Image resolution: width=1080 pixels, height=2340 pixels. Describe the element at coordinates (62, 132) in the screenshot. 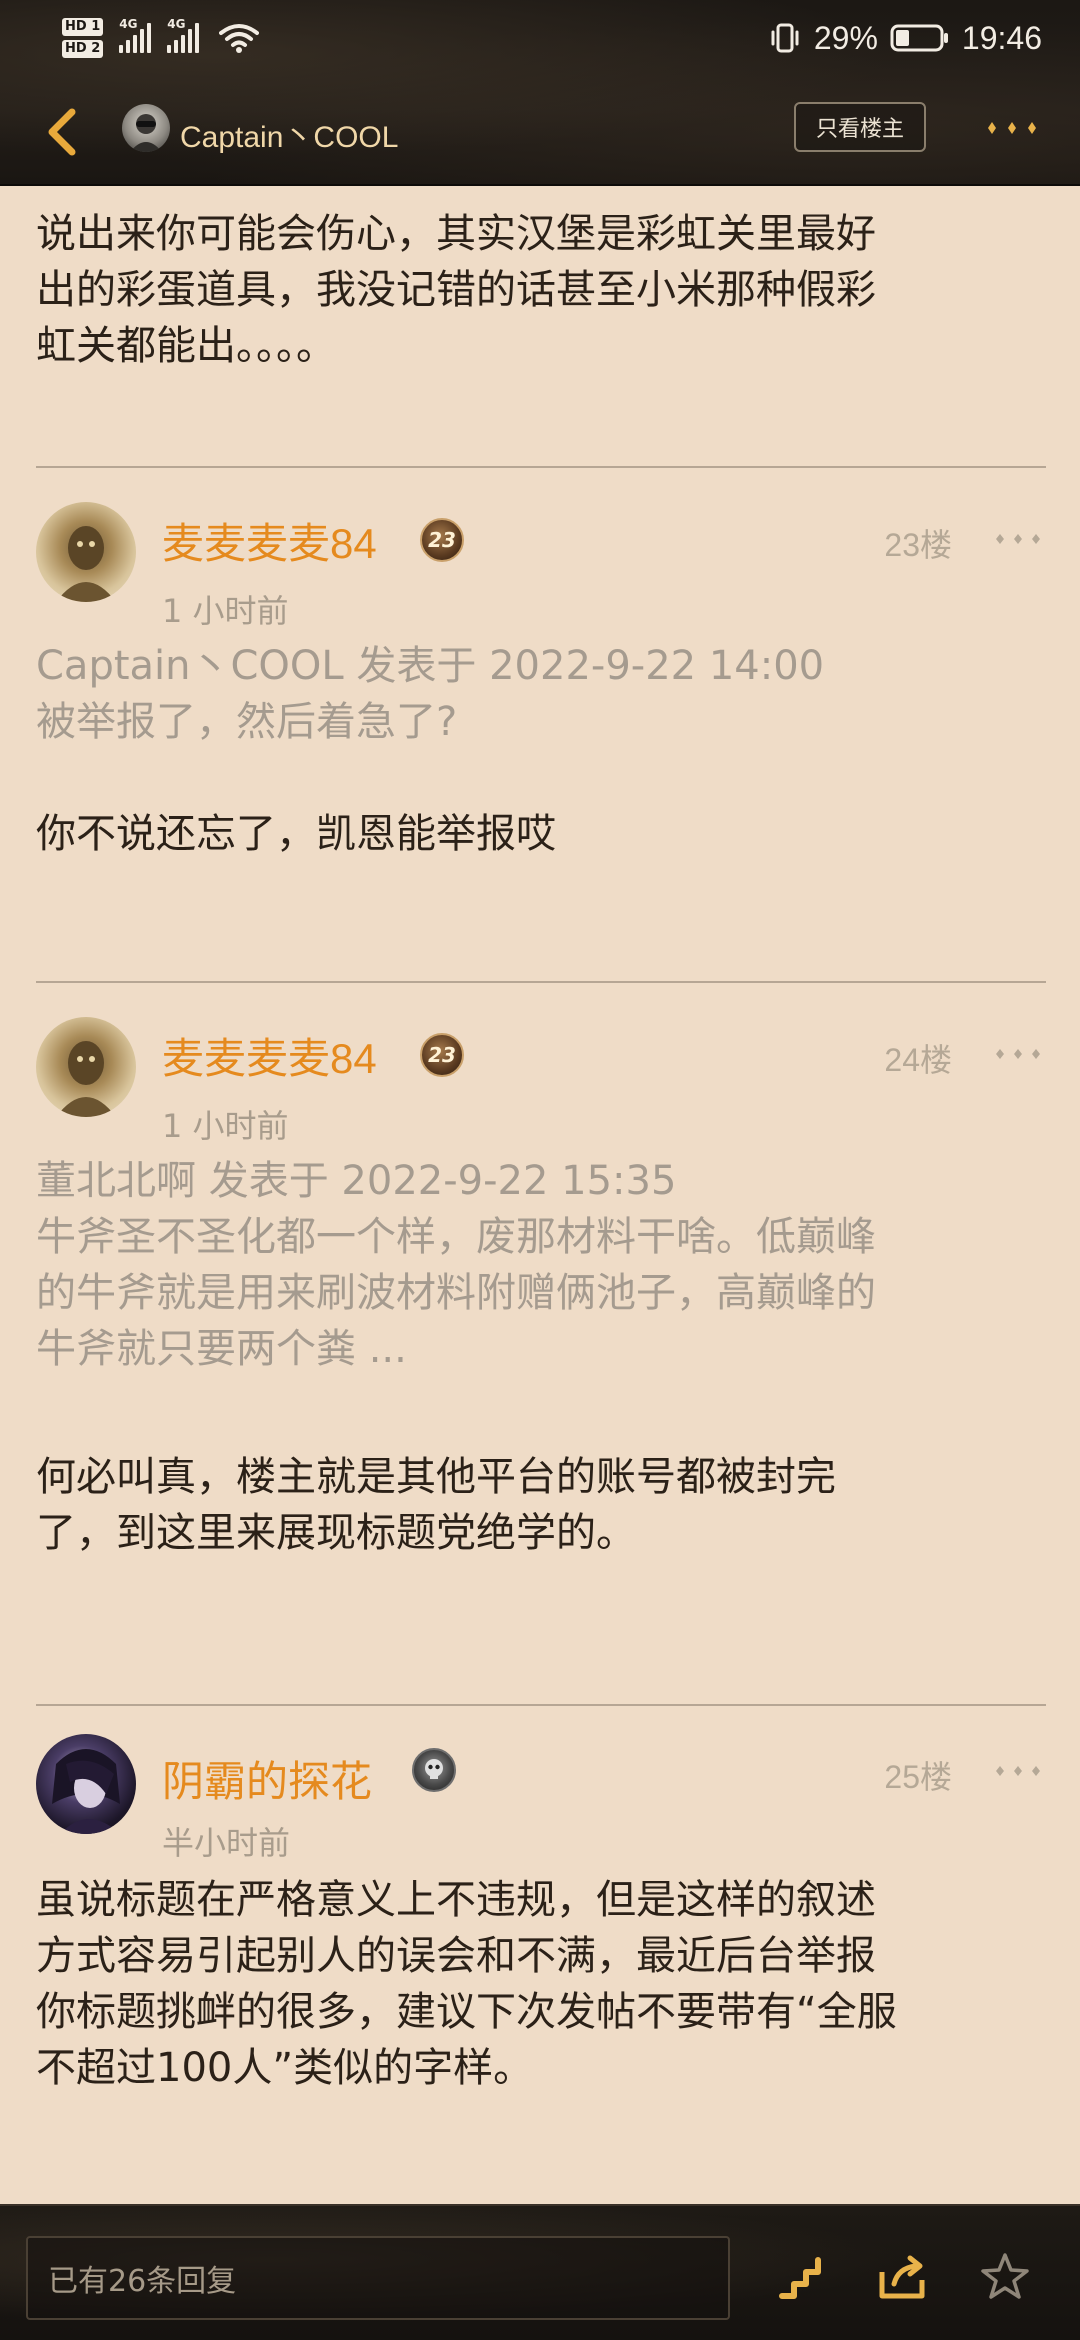

I see `chevron-left-icon` at that location.